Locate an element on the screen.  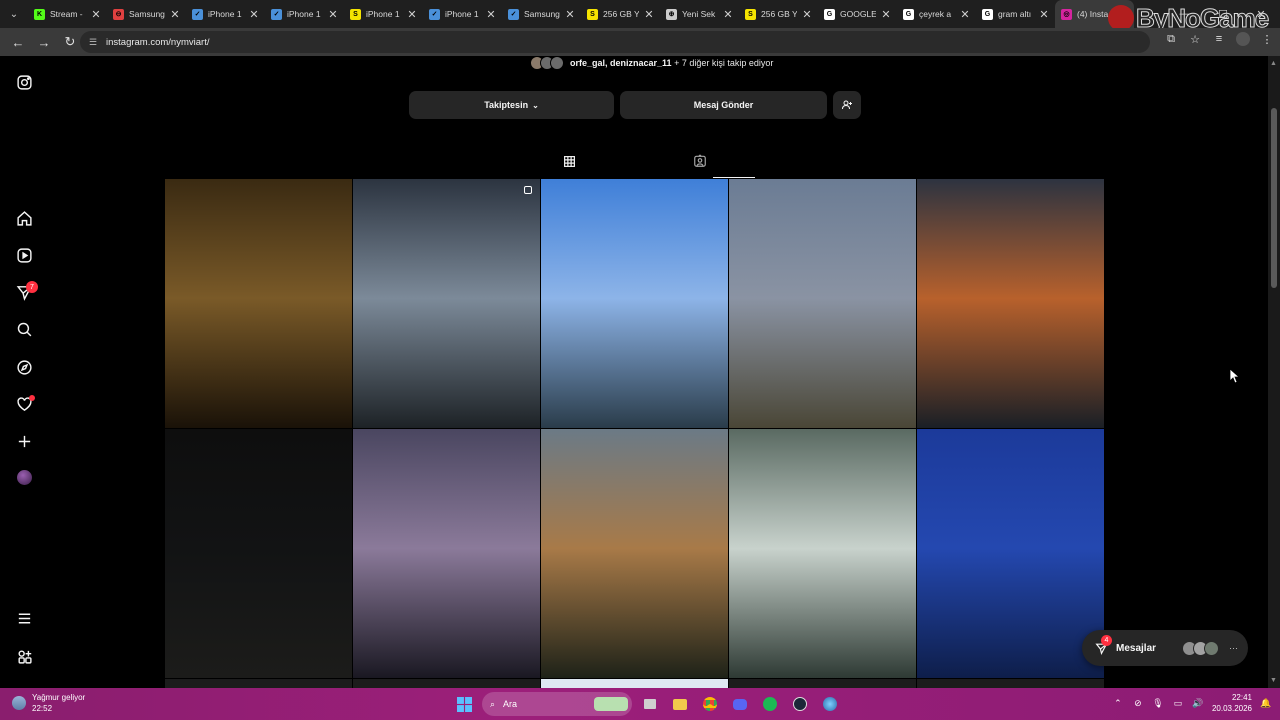
meta-apps-icon is located at coordinates (24, 656).